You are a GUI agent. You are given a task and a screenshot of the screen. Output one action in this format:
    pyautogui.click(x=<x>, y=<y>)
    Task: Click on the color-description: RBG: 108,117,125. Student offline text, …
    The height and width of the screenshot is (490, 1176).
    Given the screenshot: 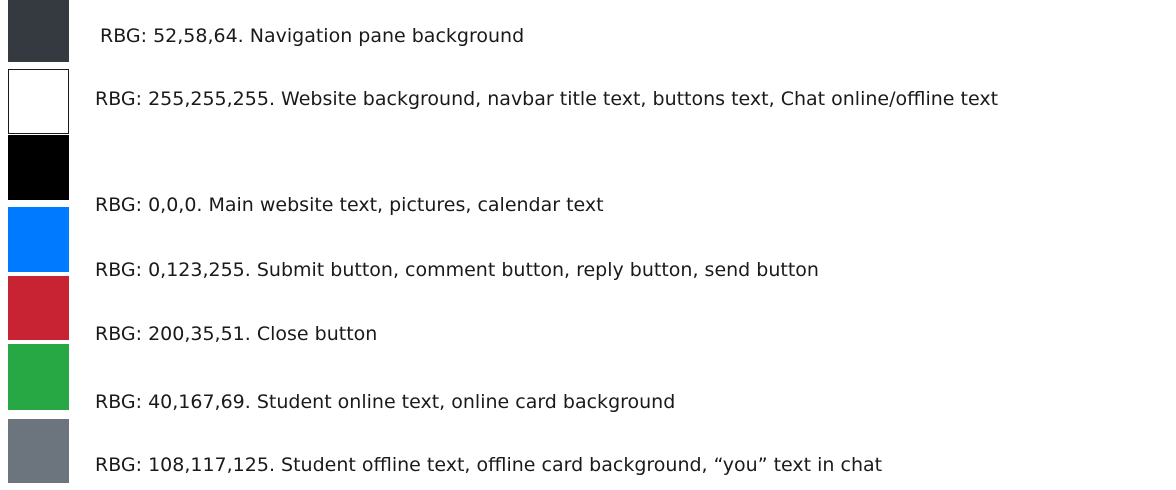 What is the action you would take?
    pyautogui.click(x=489, y=465)
    